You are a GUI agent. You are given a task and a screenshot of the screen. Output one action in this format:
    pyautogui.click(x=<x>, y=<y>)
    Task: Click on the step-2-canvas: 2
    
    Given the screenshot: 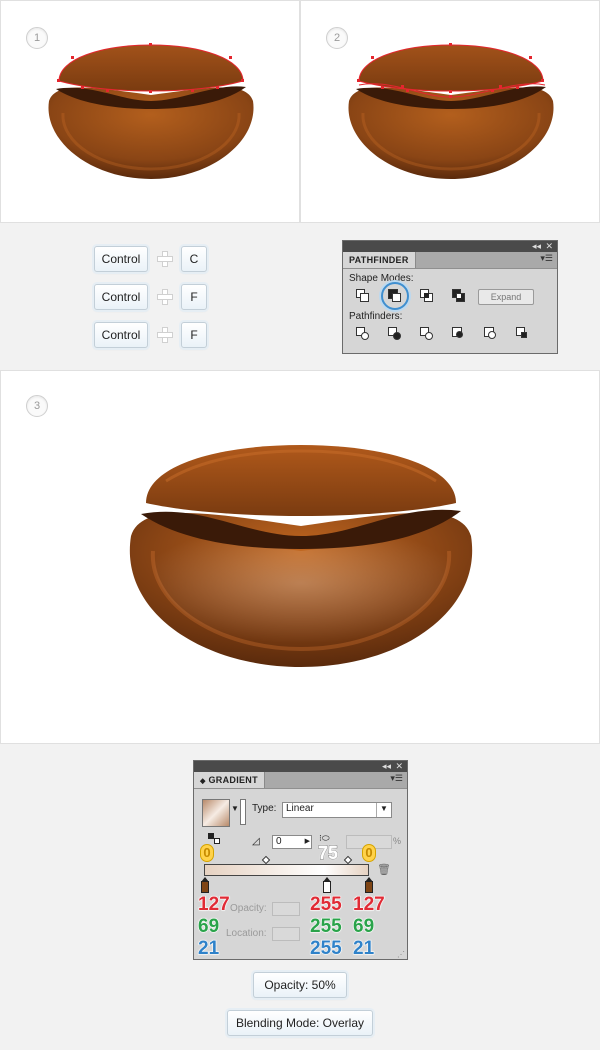 What is the action you would take?
    pyautogui.click(x=450, y=111)
    